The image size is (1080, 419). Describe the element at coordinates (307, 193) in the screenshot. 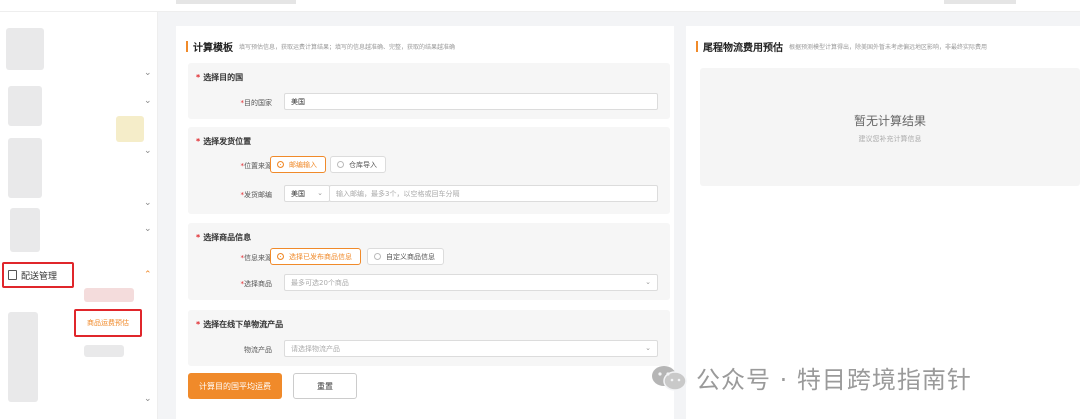

I see `origin-country-select: 美国 ⌄` at that location.